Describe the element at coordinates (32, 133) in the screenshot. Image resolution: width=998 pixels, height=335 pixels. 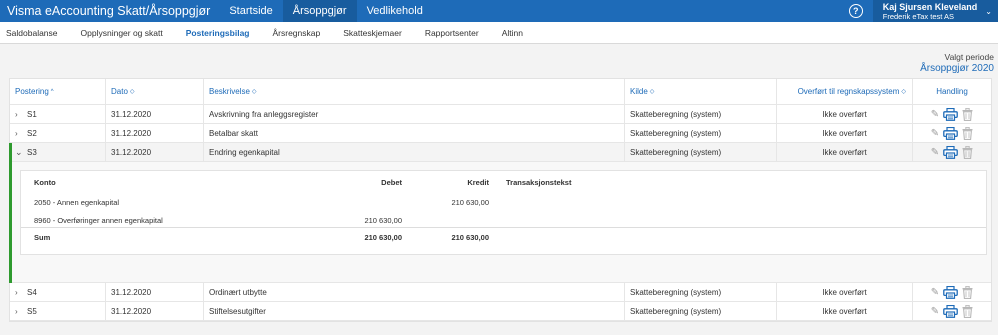
I see `posting-id: S2` at that location.